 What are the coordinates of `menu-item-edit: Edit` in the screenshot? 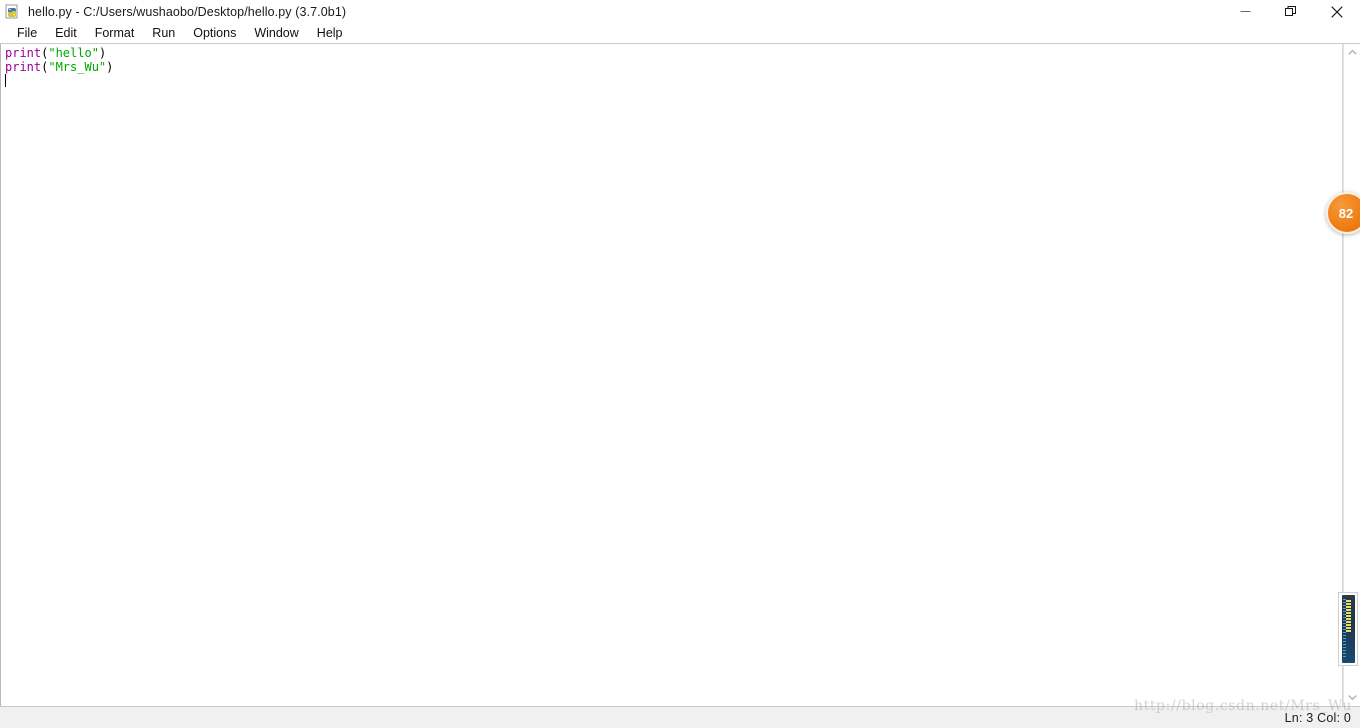 It's located at (66, 33).